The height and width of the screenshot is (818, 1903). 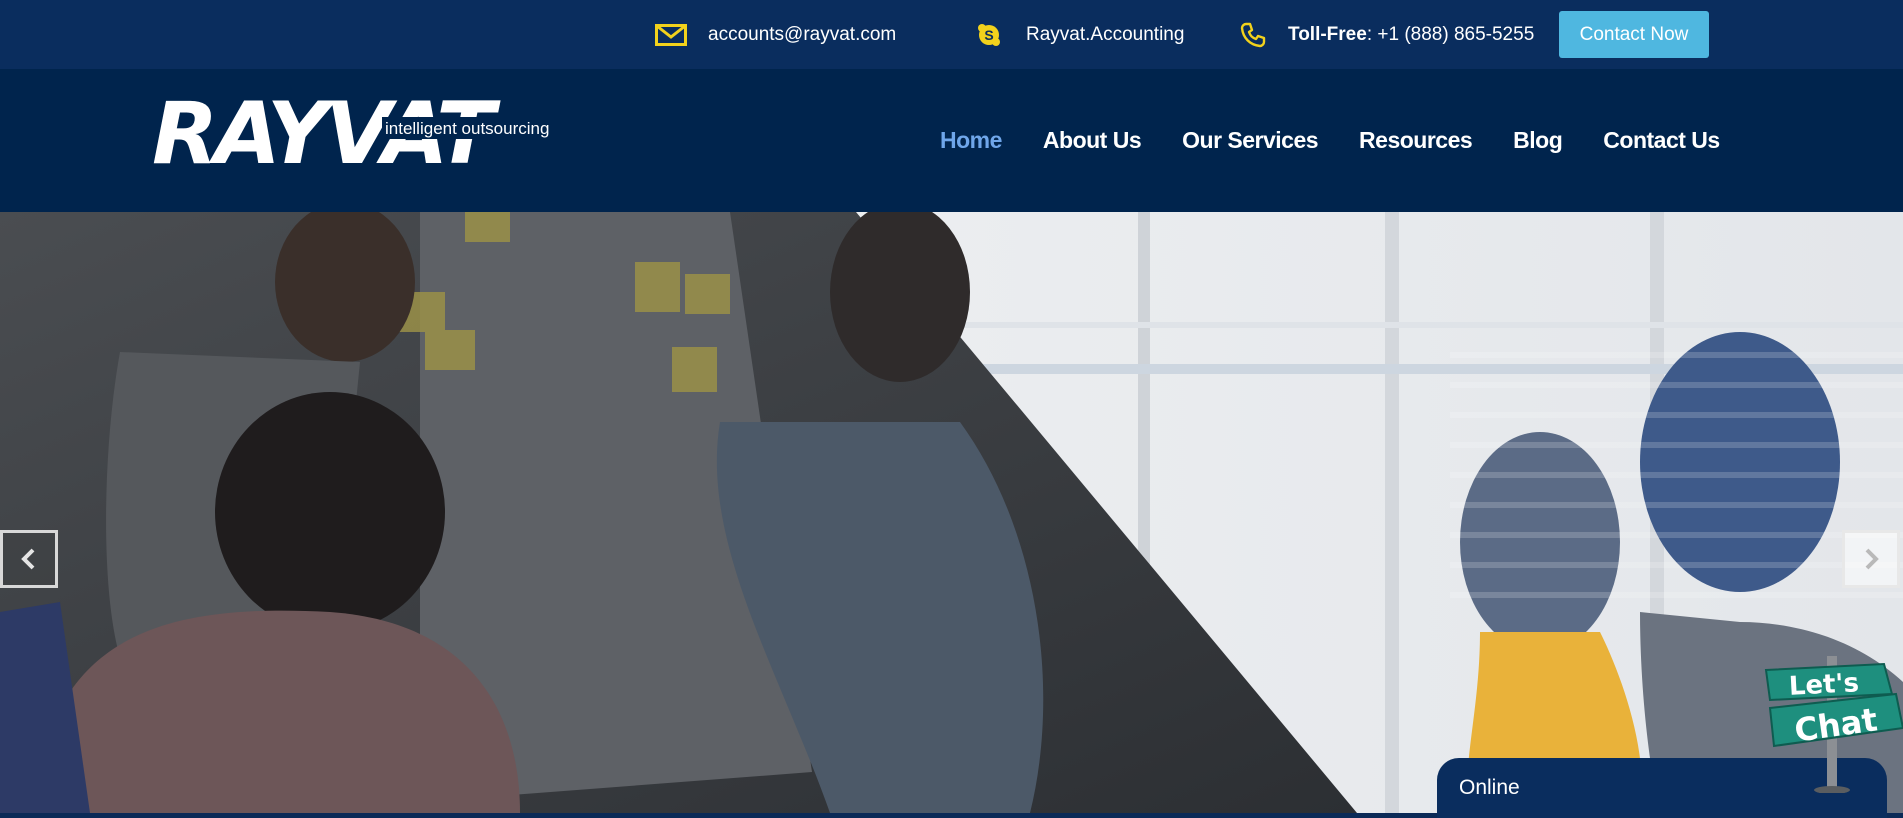 I want to click on skype-icon: S, so click(x=989, y=35).